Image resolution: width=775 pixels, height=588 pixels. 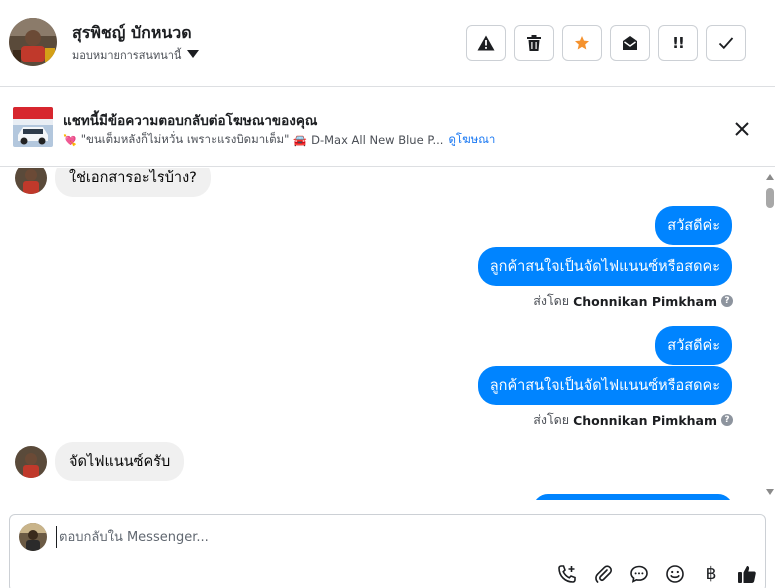 I want to click on mark-unread-button, so click(x=630, y=43).